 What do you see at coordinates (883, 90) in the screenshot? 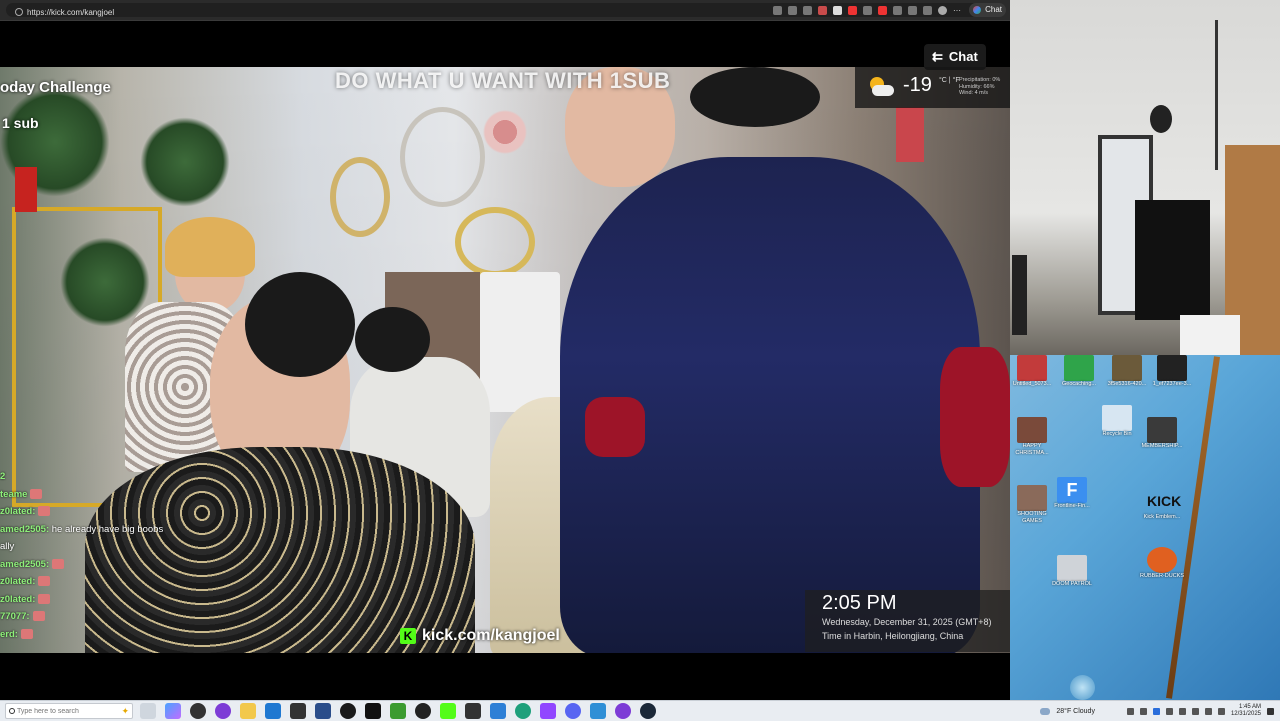
I see `cloud-icon` at bounding box center [883, 90].